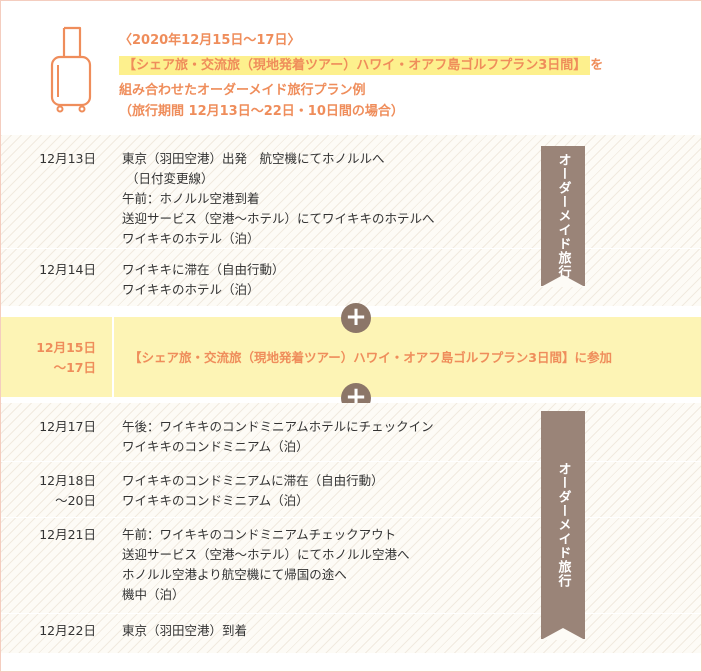 This screenshot has width=702, height=672. I want to click on tour-date-end: 〜17日, so click(74, 367).